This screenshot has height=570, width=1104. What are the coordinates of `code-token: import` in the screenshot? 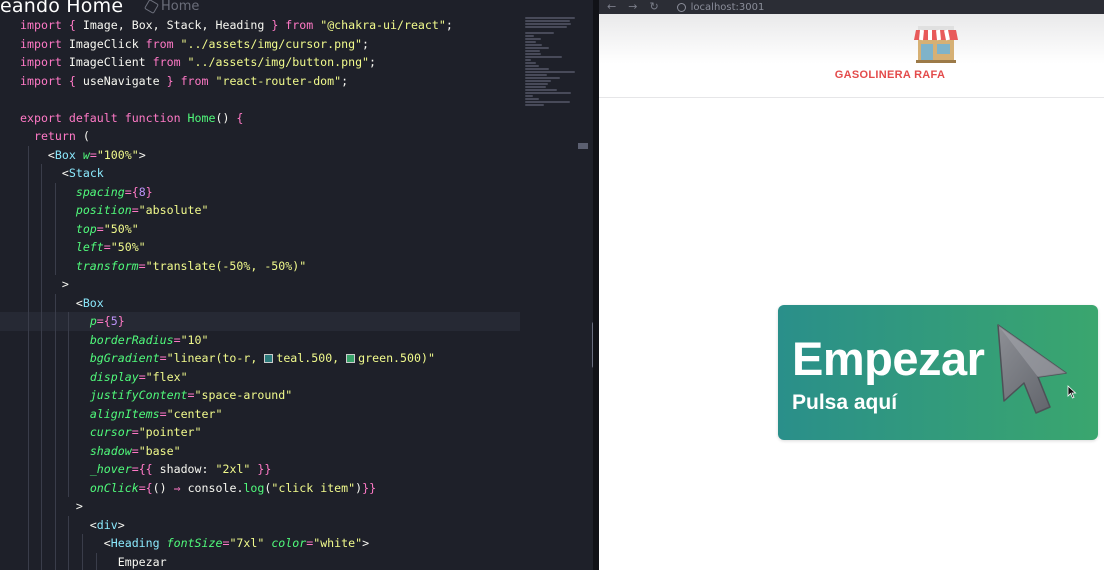 It's located at (41, 25).